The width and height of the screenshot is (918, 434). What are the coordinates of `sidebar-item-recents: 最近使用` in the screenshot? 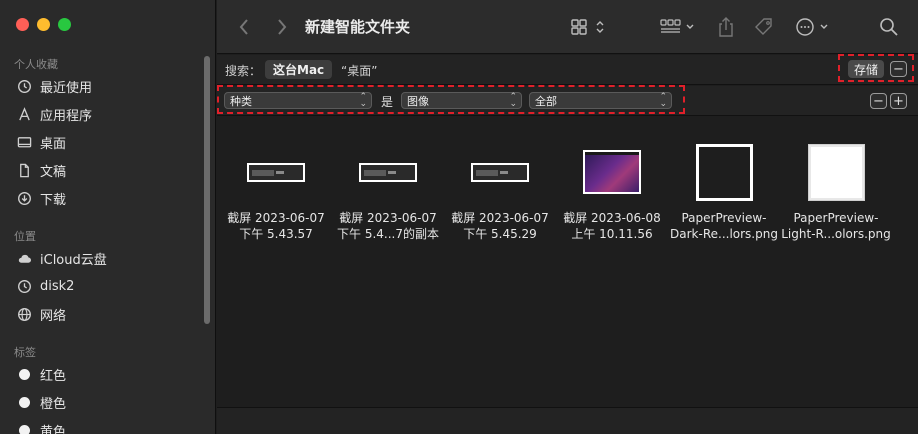 It's located at (54, 86).